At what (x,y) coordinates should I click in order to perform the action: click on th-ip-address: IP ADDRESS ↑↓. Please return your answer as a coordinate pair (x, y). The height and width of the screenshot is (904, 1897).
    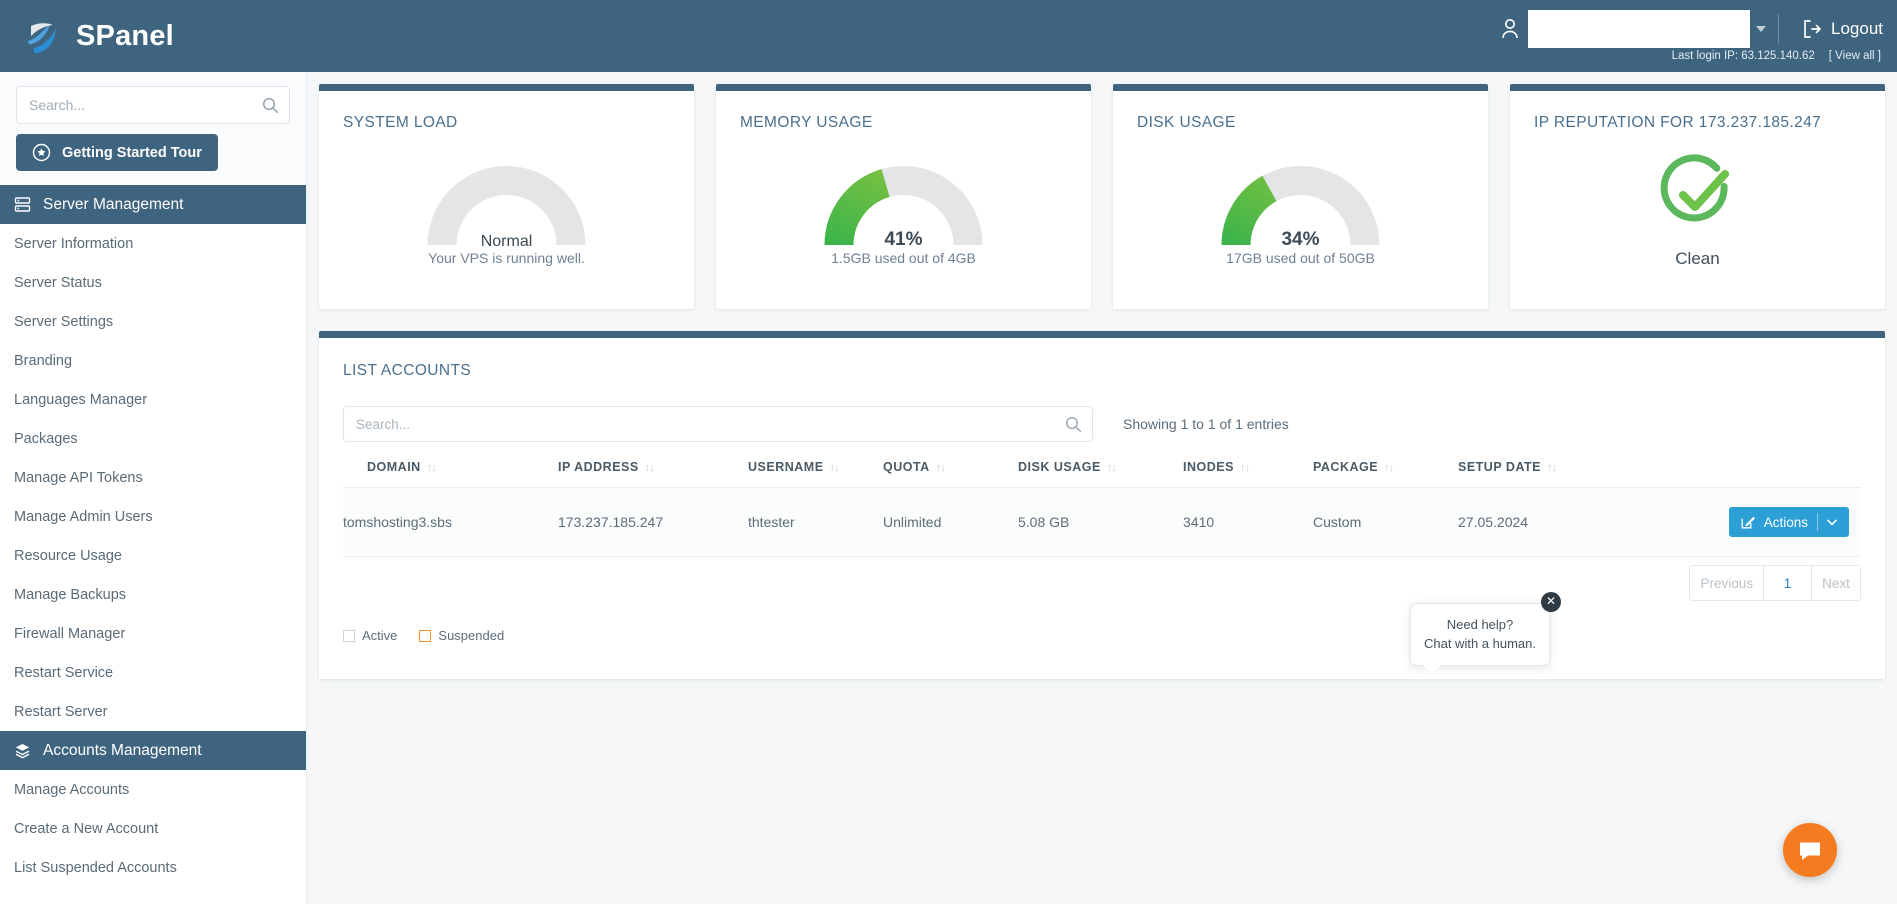
    Looking at the image, I should click on (653, 465).